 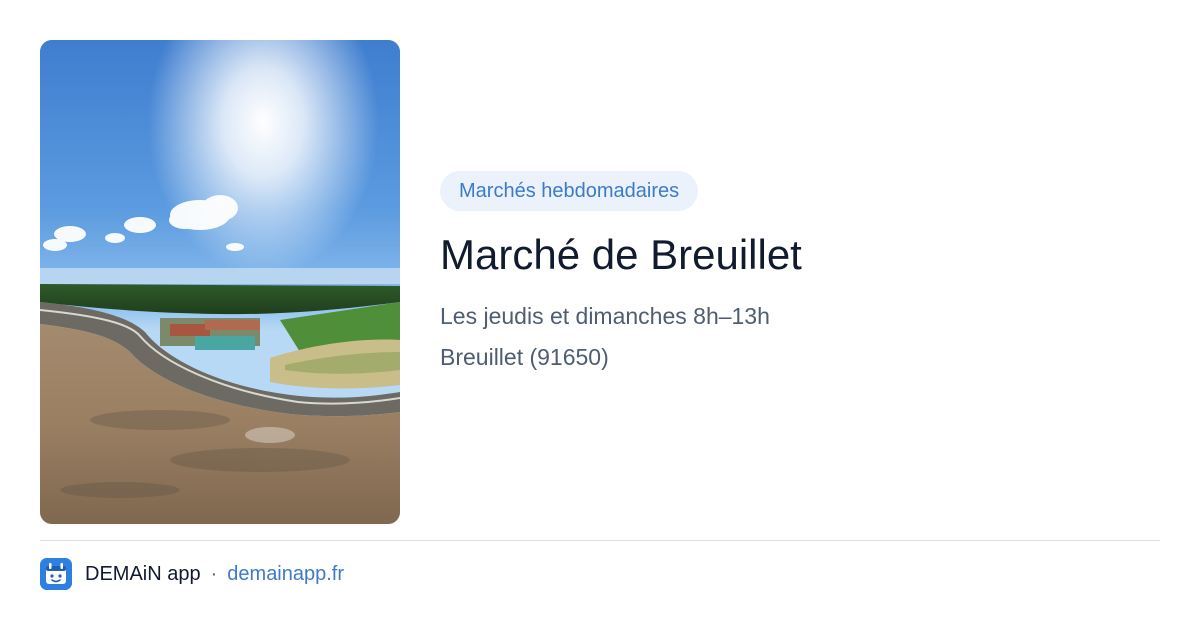 What do you see at coordinates (621, 254) in the screenshot?
I see `market-title: Marché de Breuillet` at bounding box center [621, 254].